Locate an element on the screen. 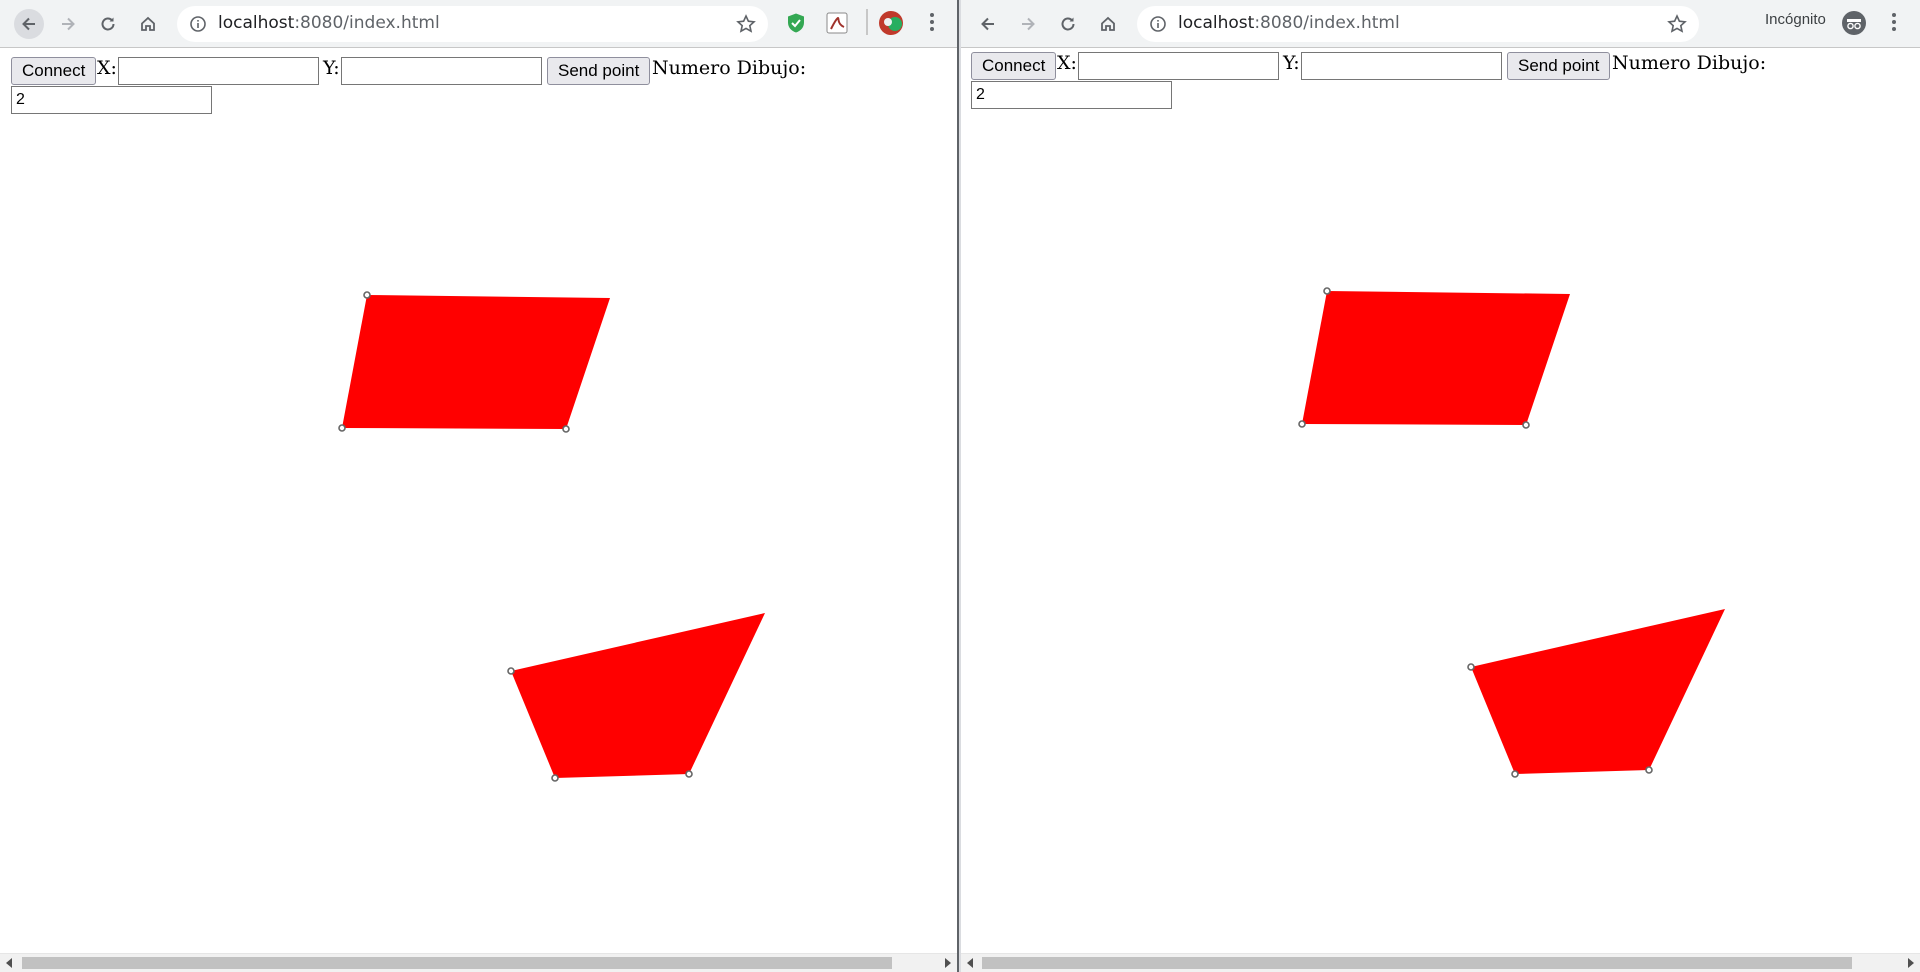  toolbar-divider is located at coordinates (867, 22).